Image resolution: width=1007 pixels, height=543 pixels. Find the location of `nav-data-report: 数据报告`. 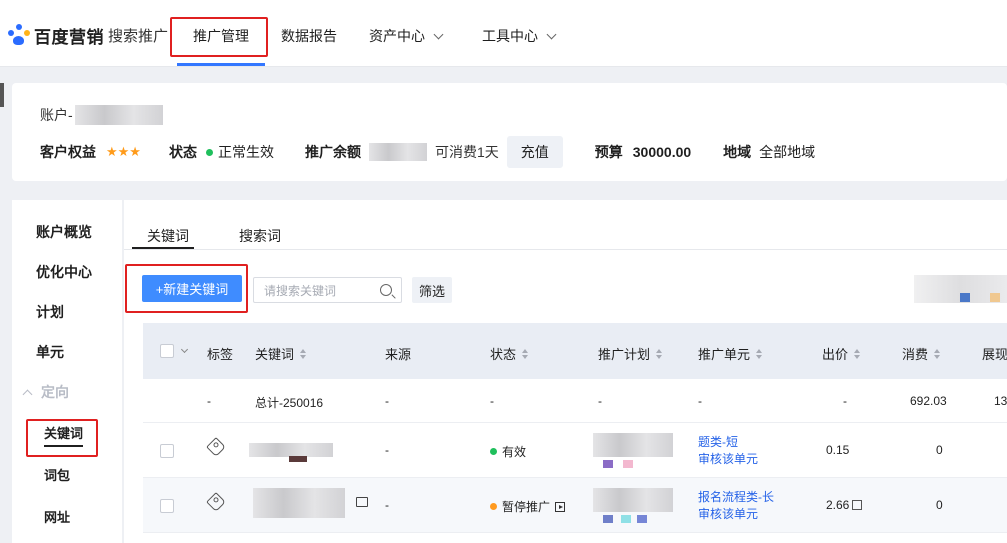

nav-data-report: 数据报告 is located at coordinates (309, 36).